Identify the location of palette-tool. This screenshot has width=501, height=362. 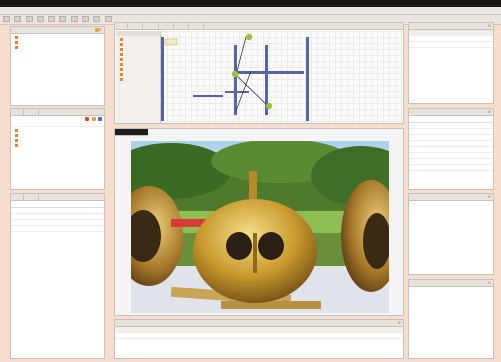
(138, 78).